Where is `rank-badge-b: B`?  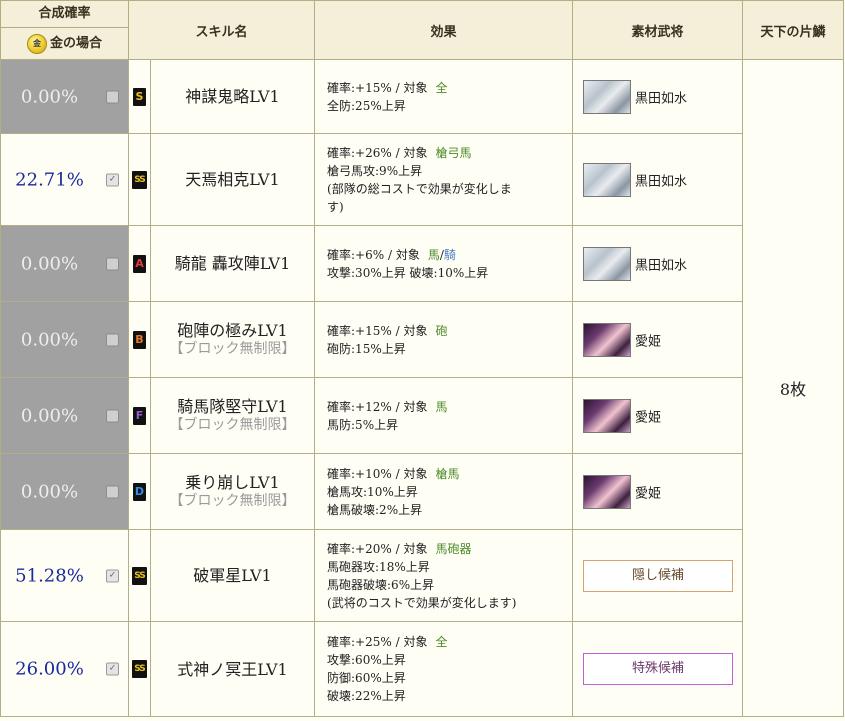
rank-badge-b: B is located at coordinates (139, 339).